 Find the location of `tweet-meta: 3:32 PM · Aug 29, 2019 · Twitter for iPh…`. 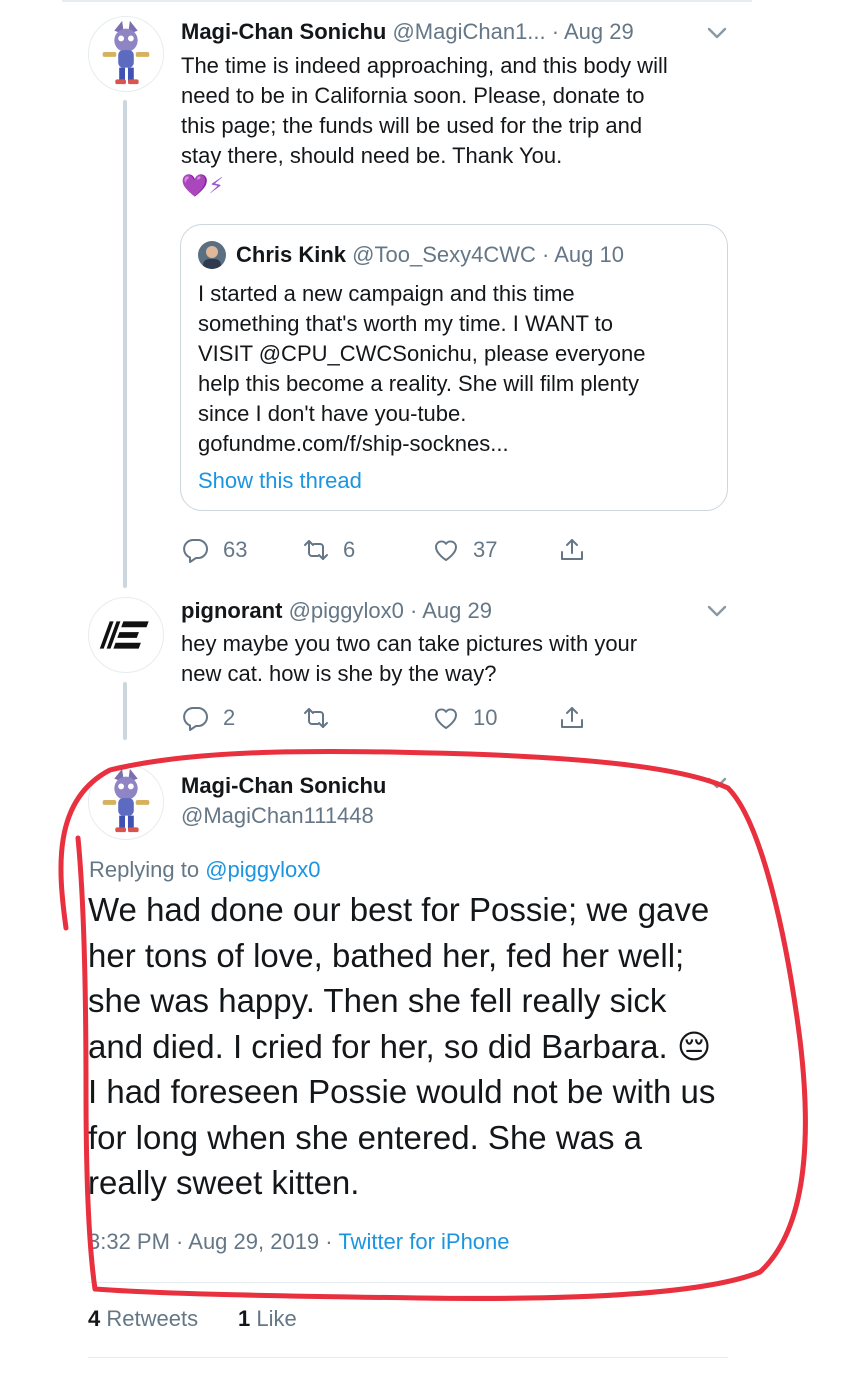

tweet-meta: 3:32 PM · Aug 29, 2019 · Twitter for iPh… is located at coordinates (299, 1242).